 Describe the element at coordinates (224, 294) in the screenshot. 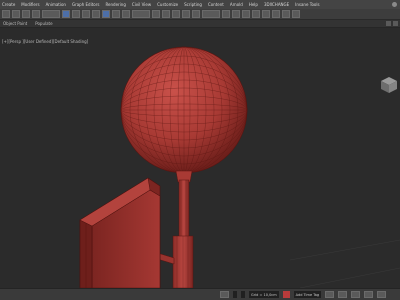

I see `lock-selection-icon` at that location.